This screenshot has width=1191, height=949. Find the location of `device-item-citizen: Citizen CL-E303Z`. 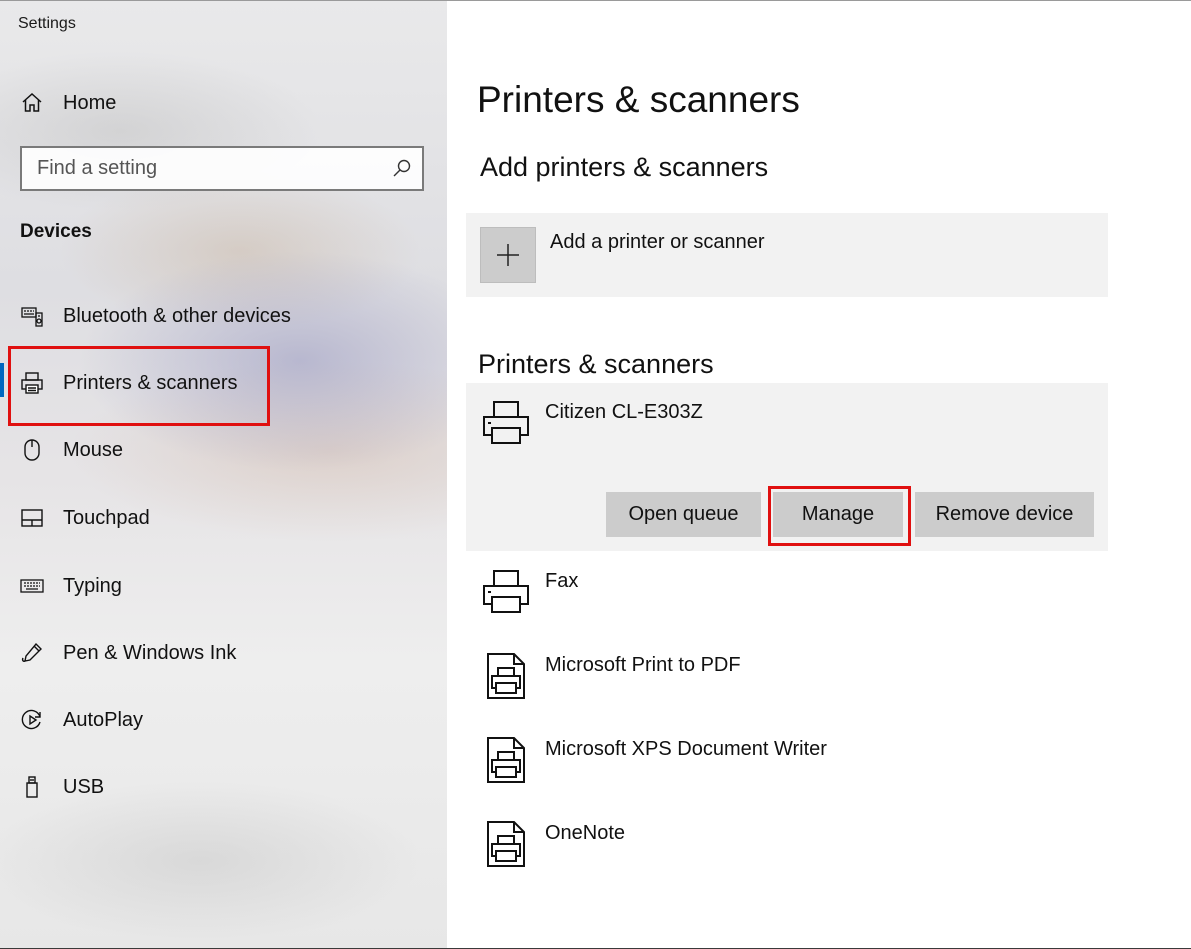

device-item-citizen: Citizen CL-E303Z is located at coordinates (787, 425).